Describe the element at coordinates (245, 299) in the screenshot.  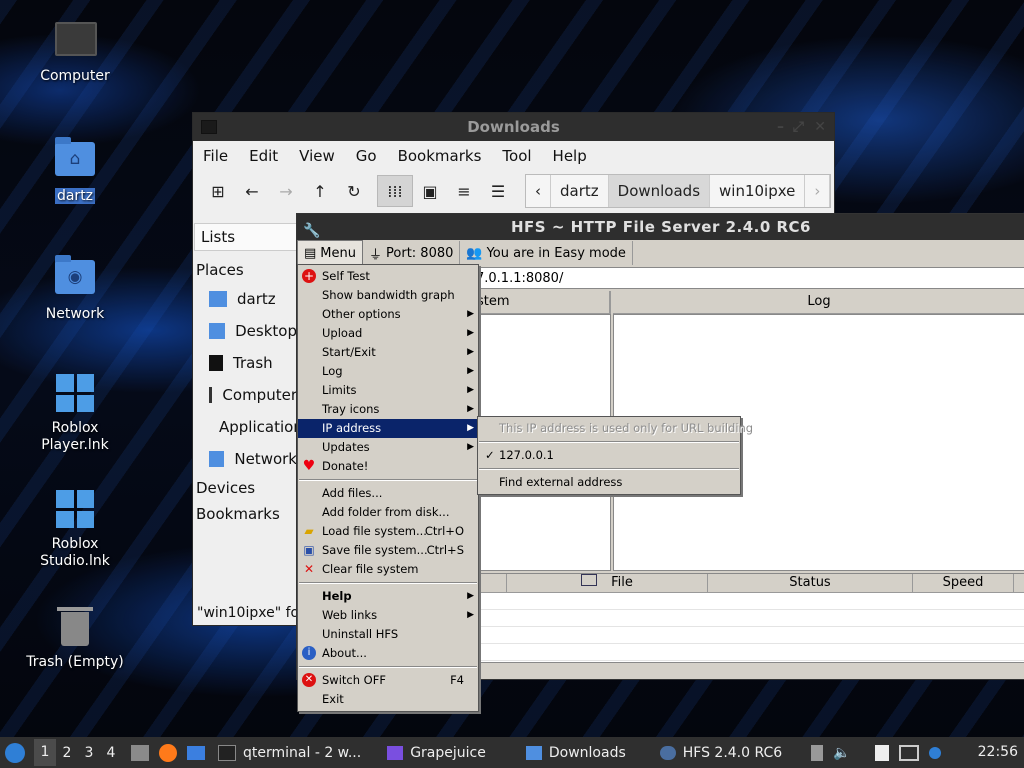
I see `place-dartz: dartz` at that location.